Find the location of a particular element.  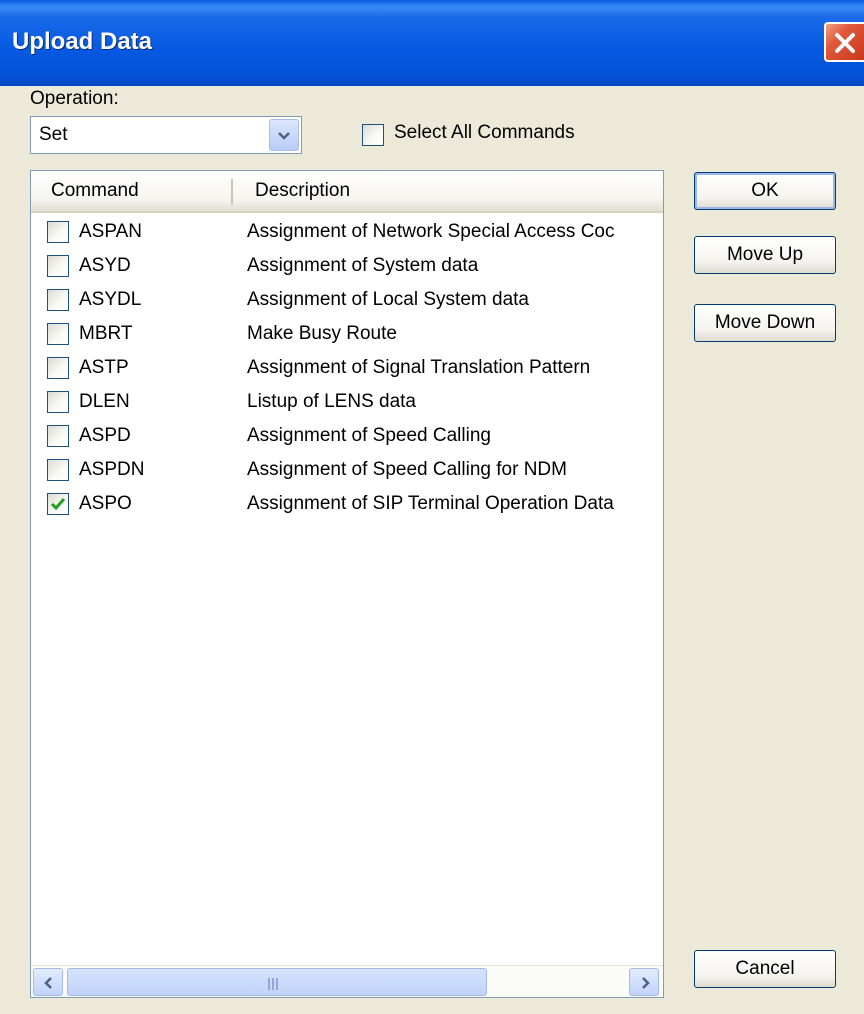

scroll-right-button is located at coordinates (644, 982).